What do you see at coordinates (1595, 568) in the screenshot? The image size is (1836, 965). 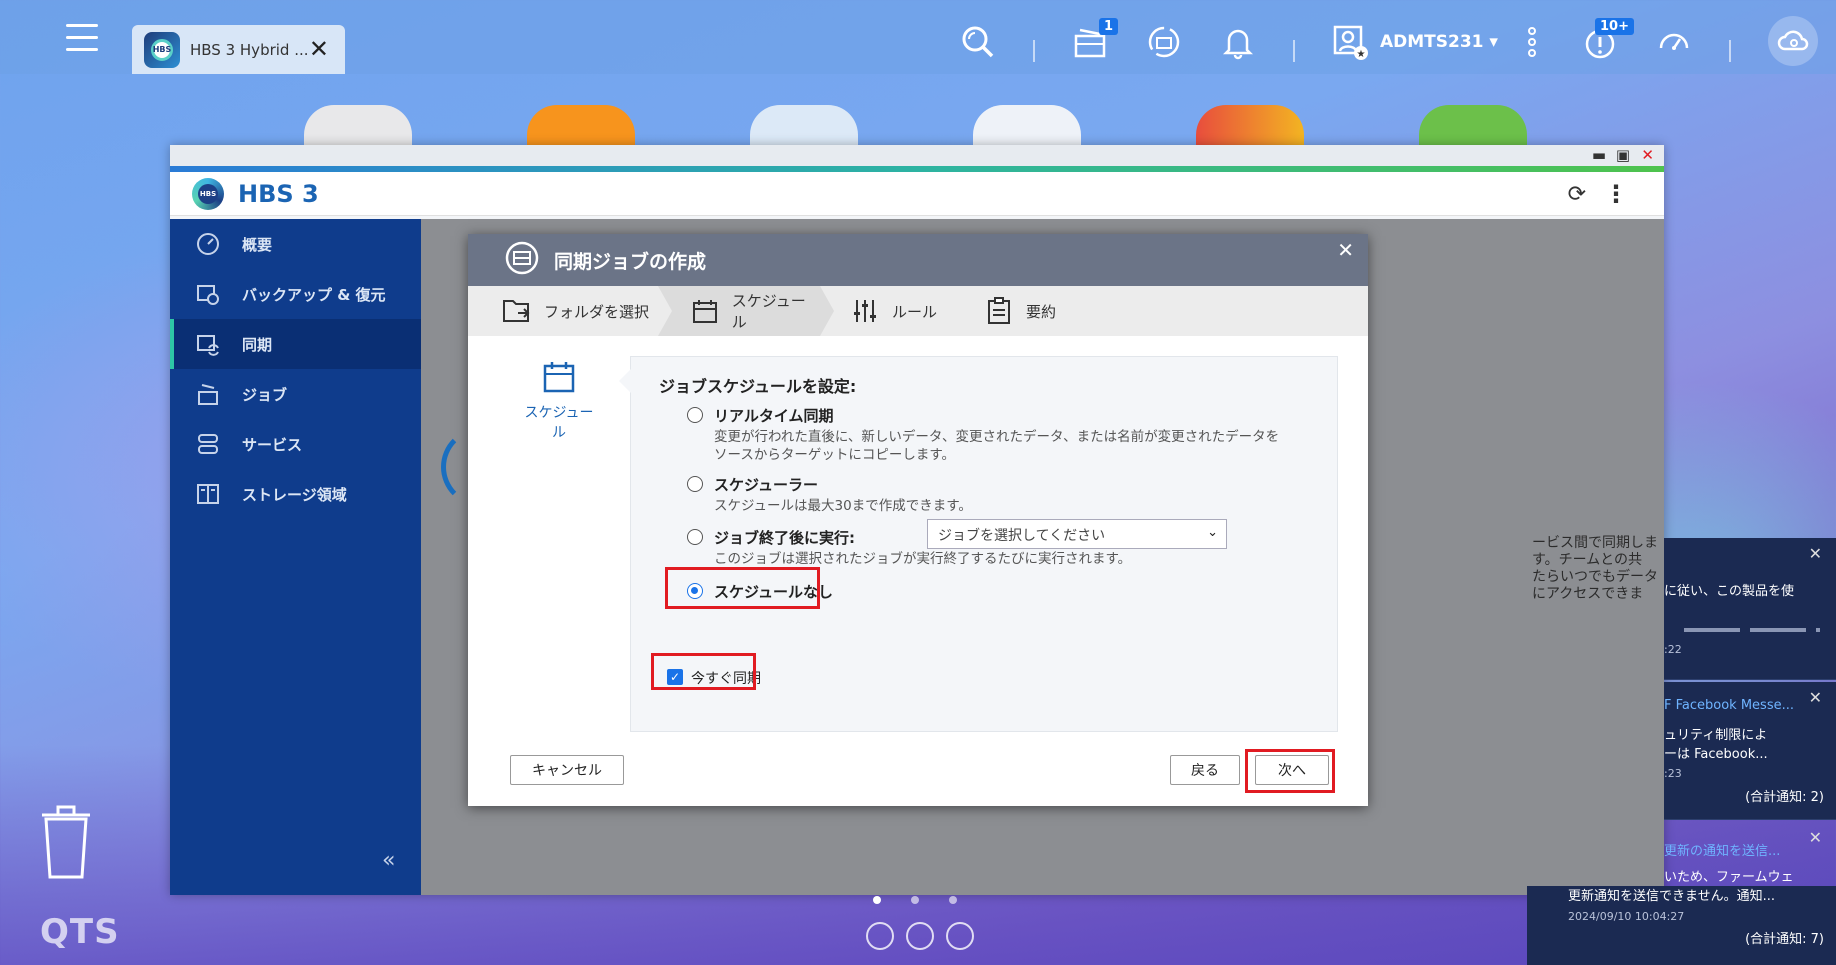 I see `background-description: ービス間で同期します。チームとの共 たらいつでもデータにアクセスできま` at bounding box center [1595, 568].